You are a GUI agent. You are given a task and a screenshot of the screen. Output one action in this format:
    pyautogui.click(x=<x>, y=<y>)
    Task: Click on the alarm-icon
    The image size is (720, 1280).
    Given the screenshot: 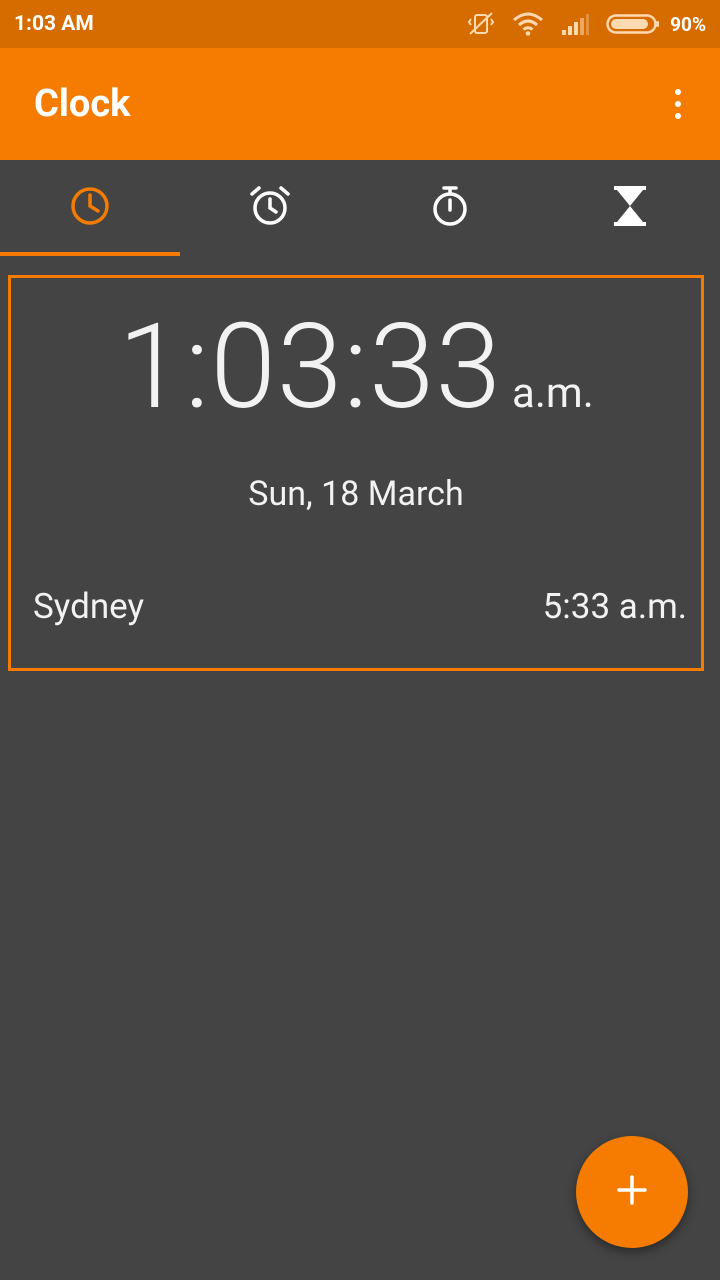 What is the action you would take?
    pyautogui.click(x=270, y=208)
    